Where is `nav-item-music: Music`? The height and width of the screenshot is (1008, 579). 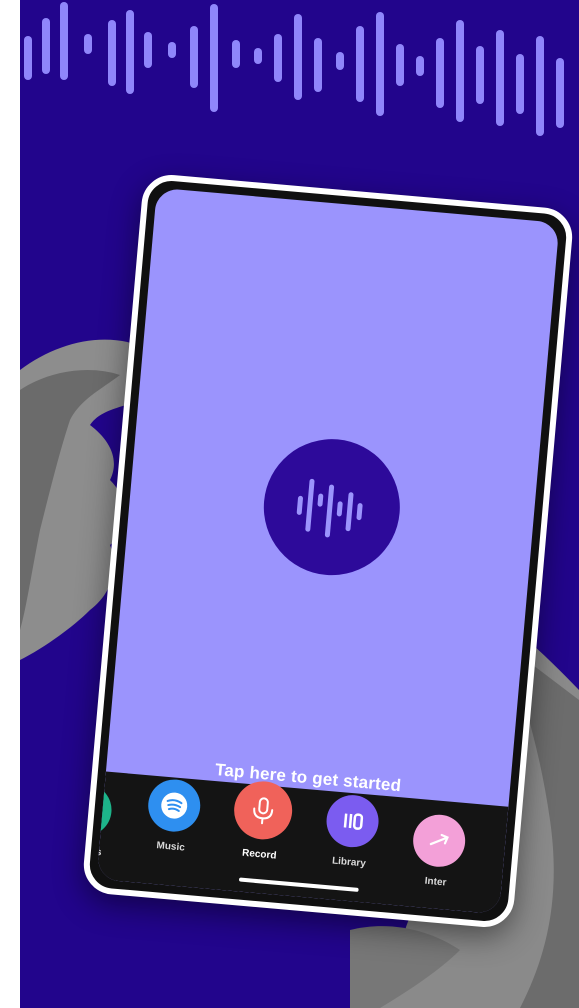
nav-item-music: Music is located at coordinates (173, 816).